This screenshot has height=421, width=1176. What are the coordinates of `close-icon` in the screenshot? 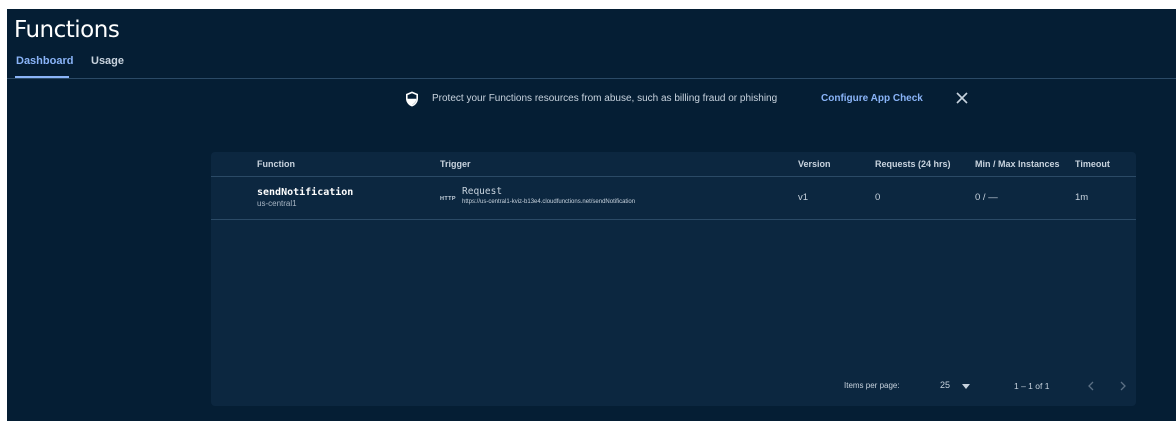 It's located at (962, 98).